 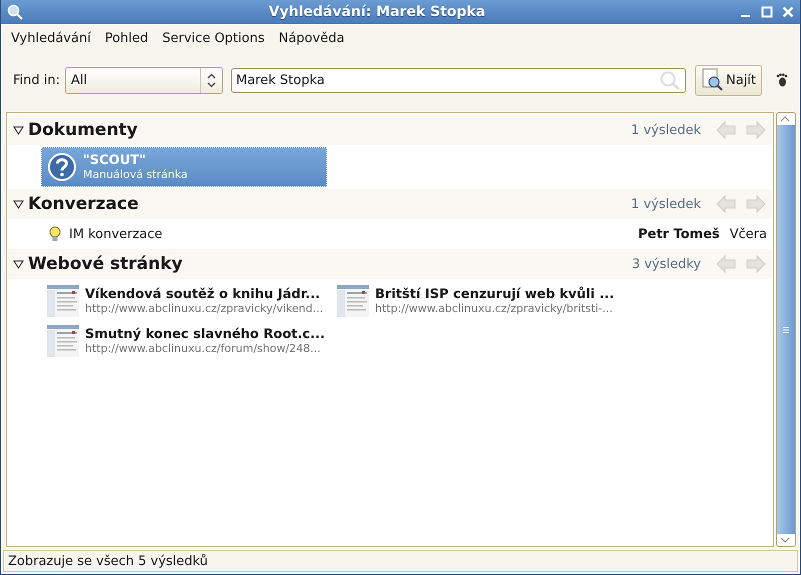 What do you see at coordinates (458, 80) in the screenshot?
I see `search-field: Marek Stopka` at bounding box center [458, 80].